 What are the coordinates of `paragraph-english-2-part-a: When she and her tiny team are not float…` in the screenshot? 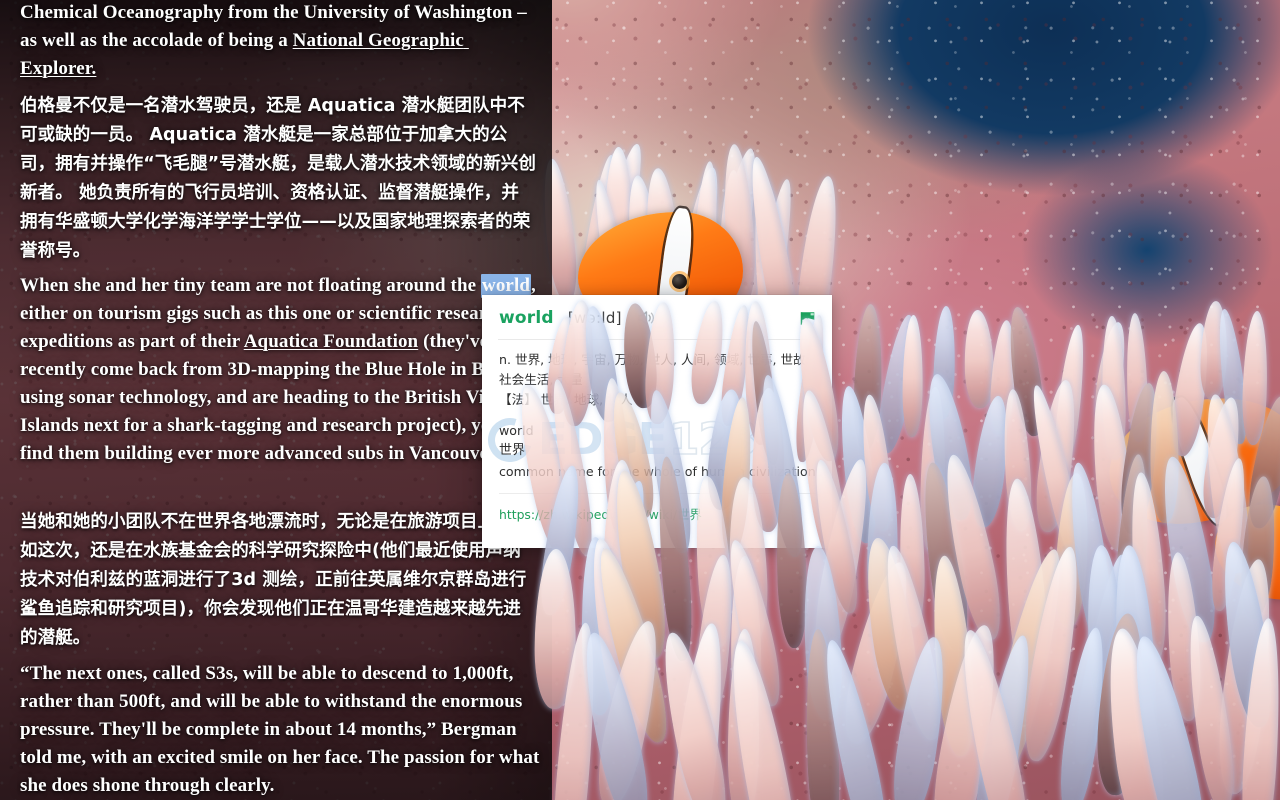 It's located at (251, 285).